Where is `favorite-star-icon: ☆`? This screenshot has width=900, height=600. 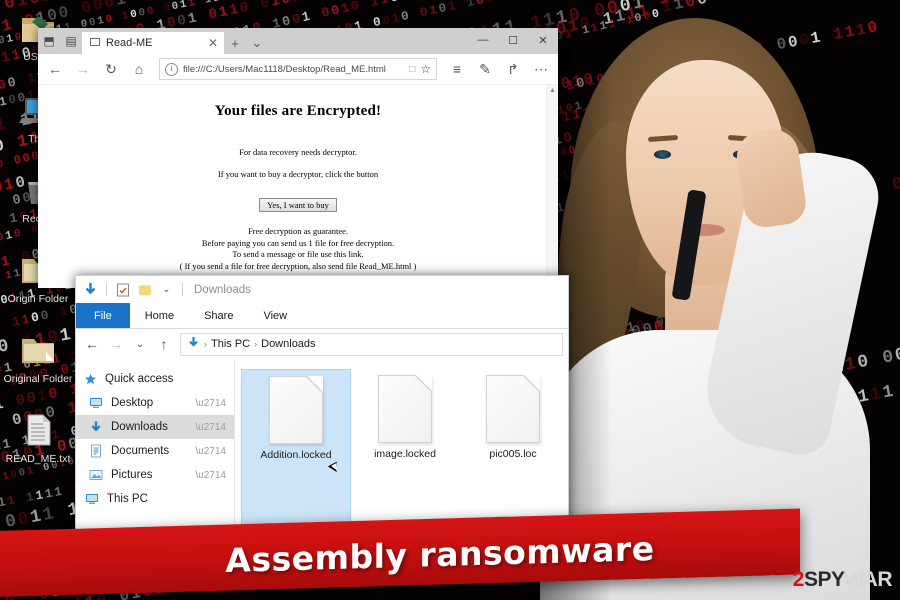
favorite-star-icon: ☆ is located at coordinates (425, 69).